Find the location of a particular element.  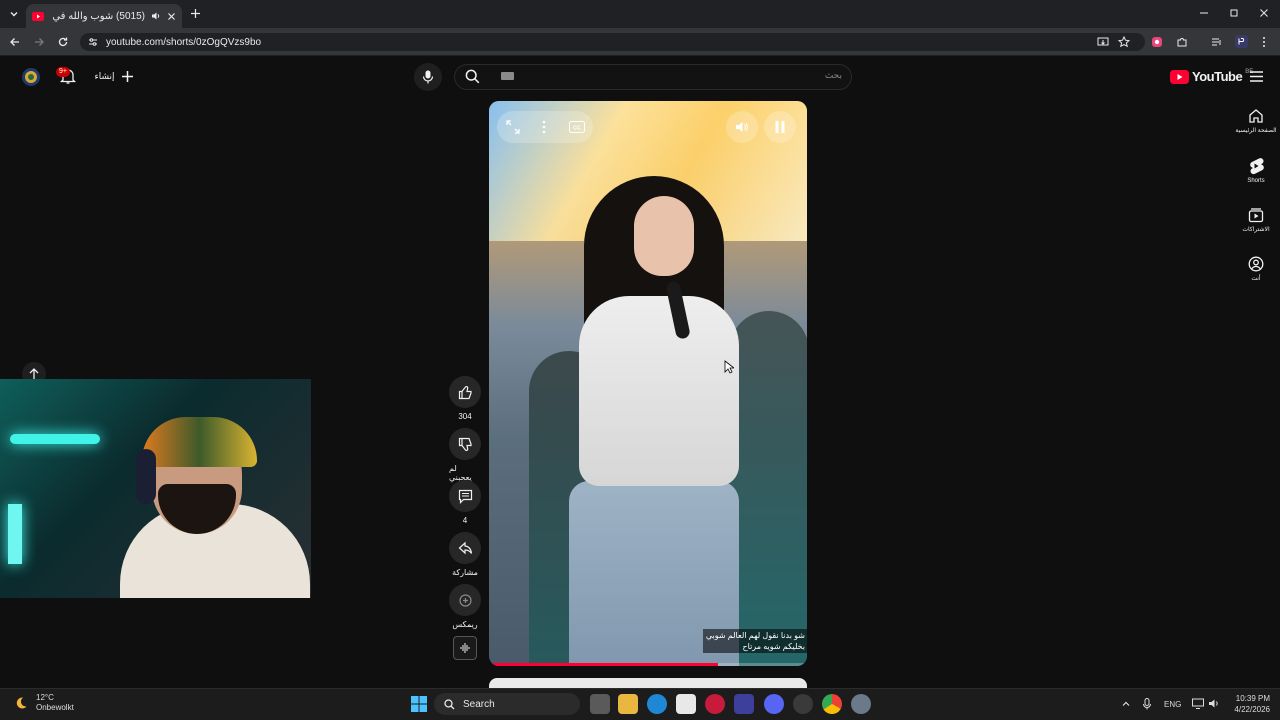

audio-waveform-icon is located at coordinates (465, 648).